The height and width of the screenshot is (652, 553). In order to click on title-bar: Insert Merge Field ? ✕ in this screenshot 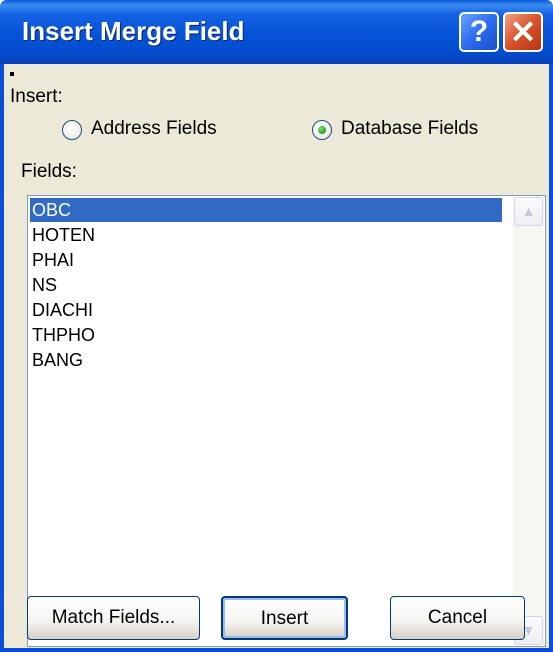, I will do `click(276, 32)`.